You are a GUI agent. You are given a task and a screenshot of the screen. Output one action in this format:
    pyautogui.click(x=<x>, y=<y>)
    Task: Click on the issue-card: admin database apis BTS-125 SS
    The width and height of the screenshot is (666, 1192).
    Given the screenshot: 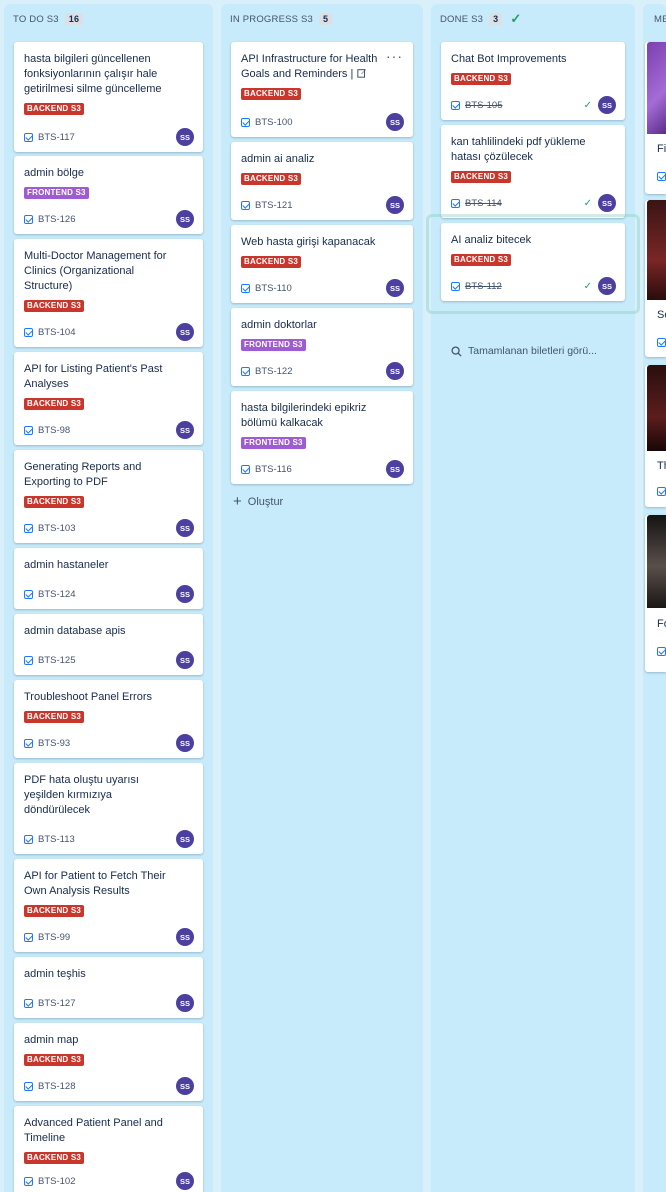 What is the action you would take?
    pyautogui.click(x=108, y=644)
    